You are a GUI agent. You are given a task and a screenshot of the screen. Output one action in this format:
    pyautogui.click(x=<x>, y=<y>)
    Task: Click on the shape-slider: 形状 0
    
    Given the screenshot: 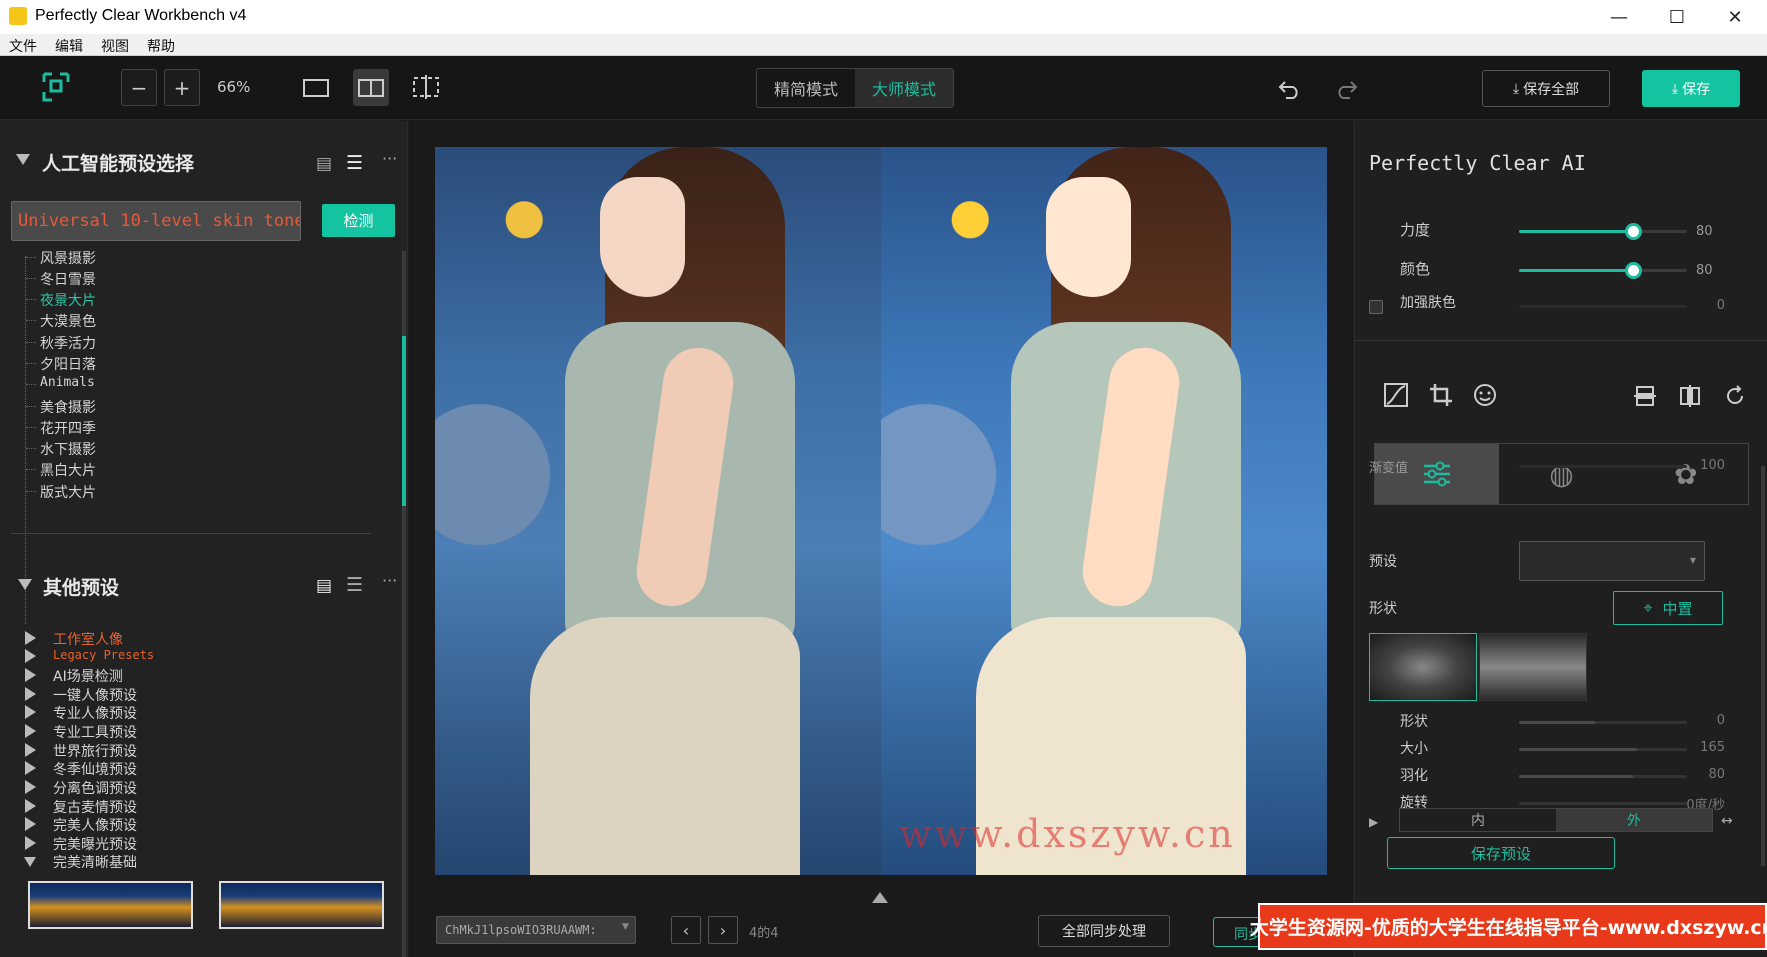 What is the action you would take?
    pyautogui.click(x=1561, y=723)
    